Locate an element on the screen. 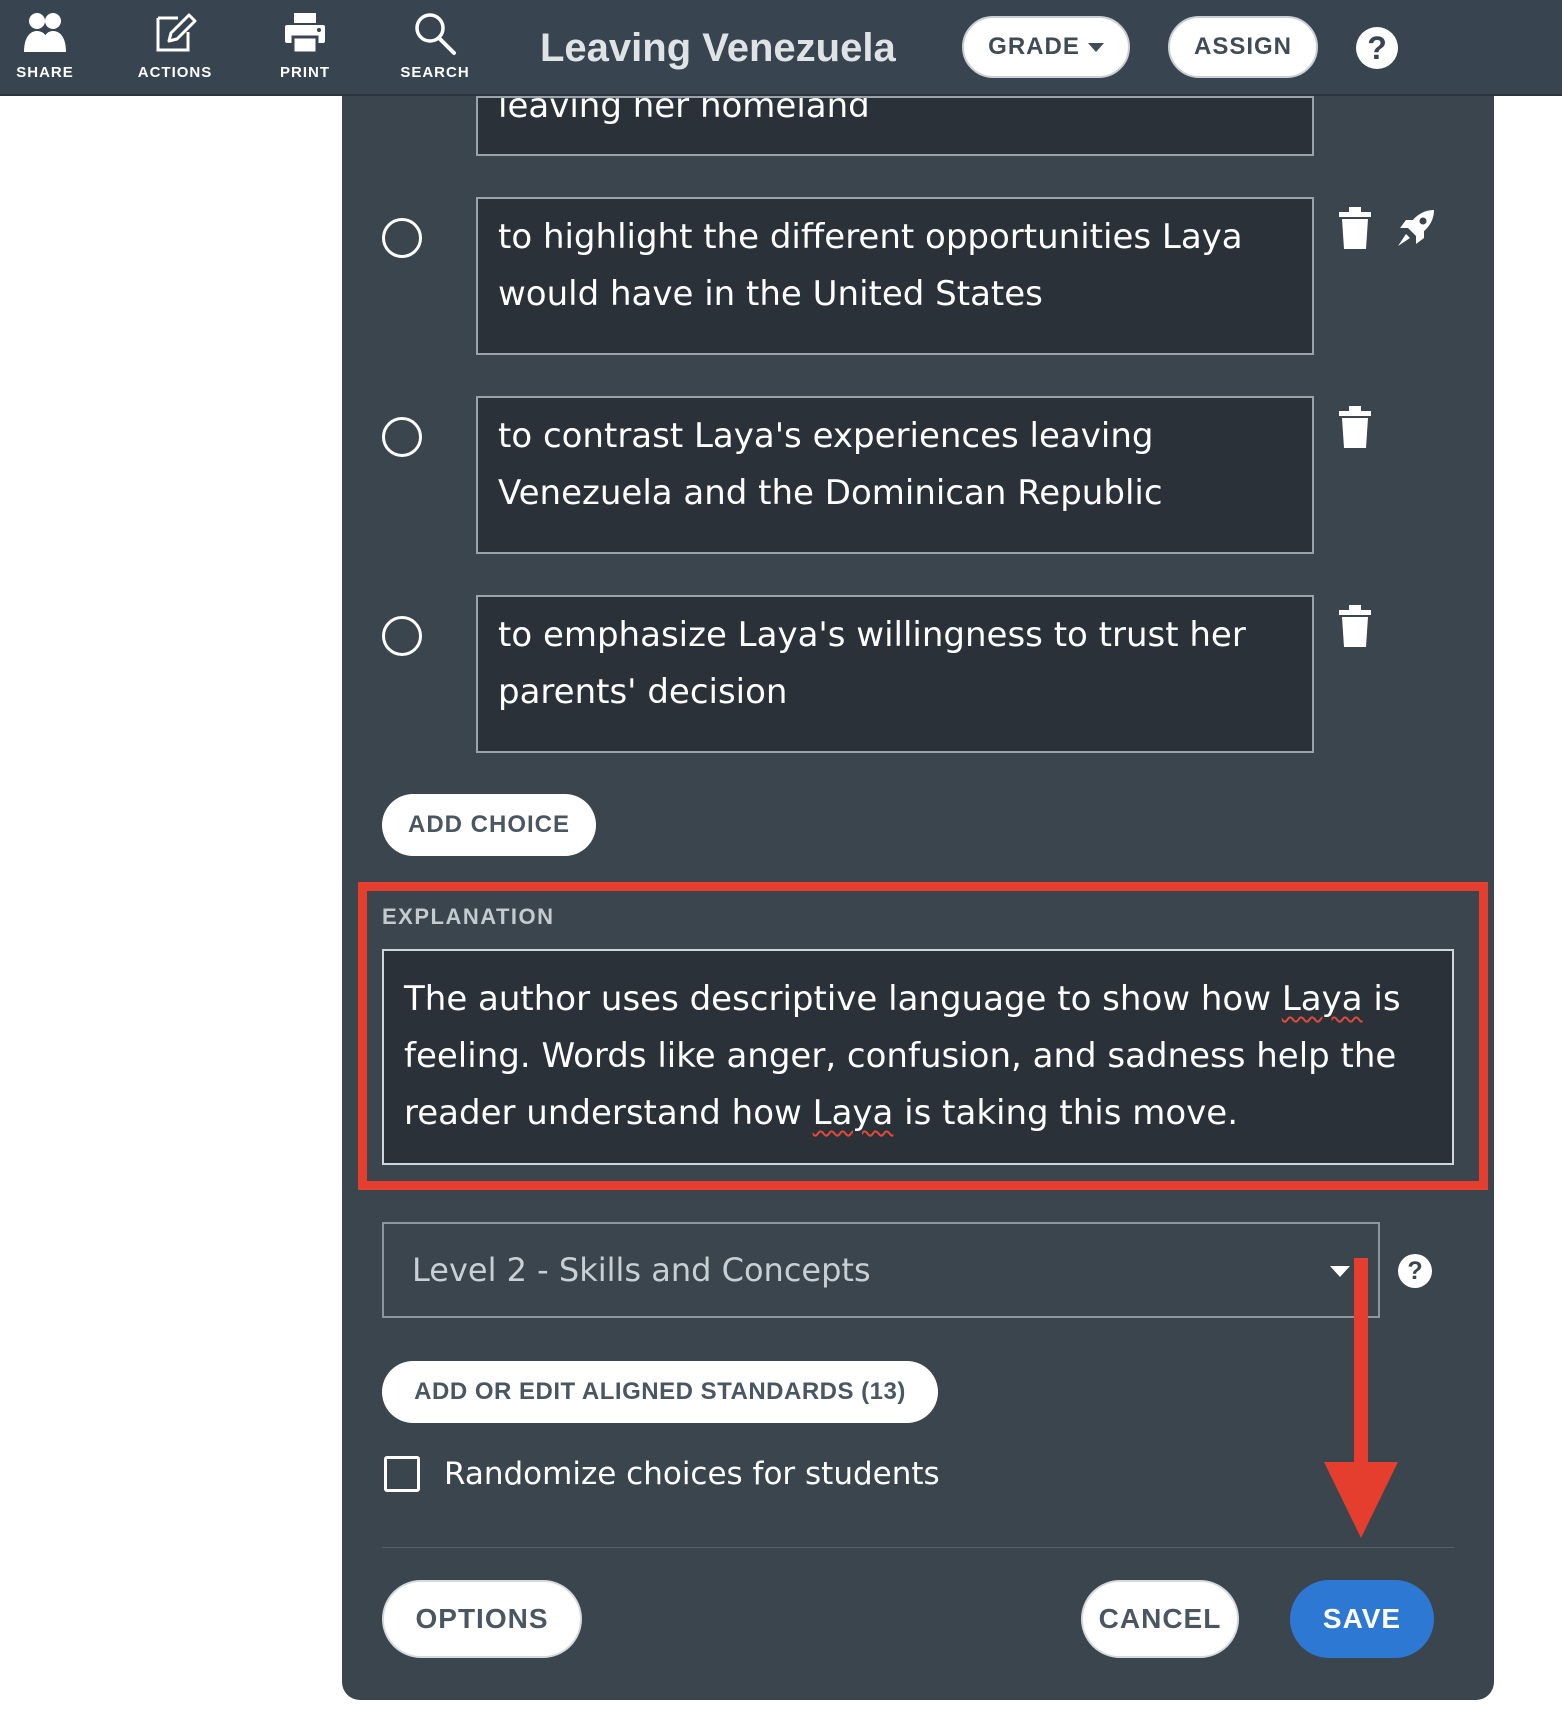 The height and width of the screenshot is (1730, 1562). print-button: PRINT is located at coordinates (305, 48).